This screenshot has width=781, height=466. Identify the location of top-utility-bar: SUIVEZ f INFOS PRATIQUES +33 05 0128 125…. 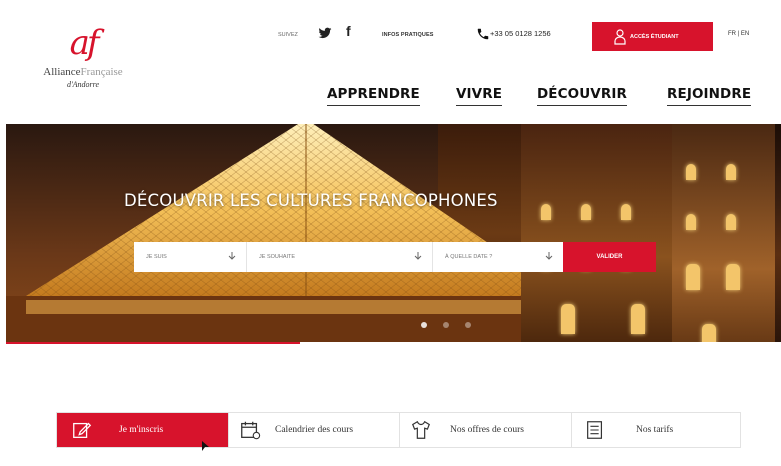
(525, 36).